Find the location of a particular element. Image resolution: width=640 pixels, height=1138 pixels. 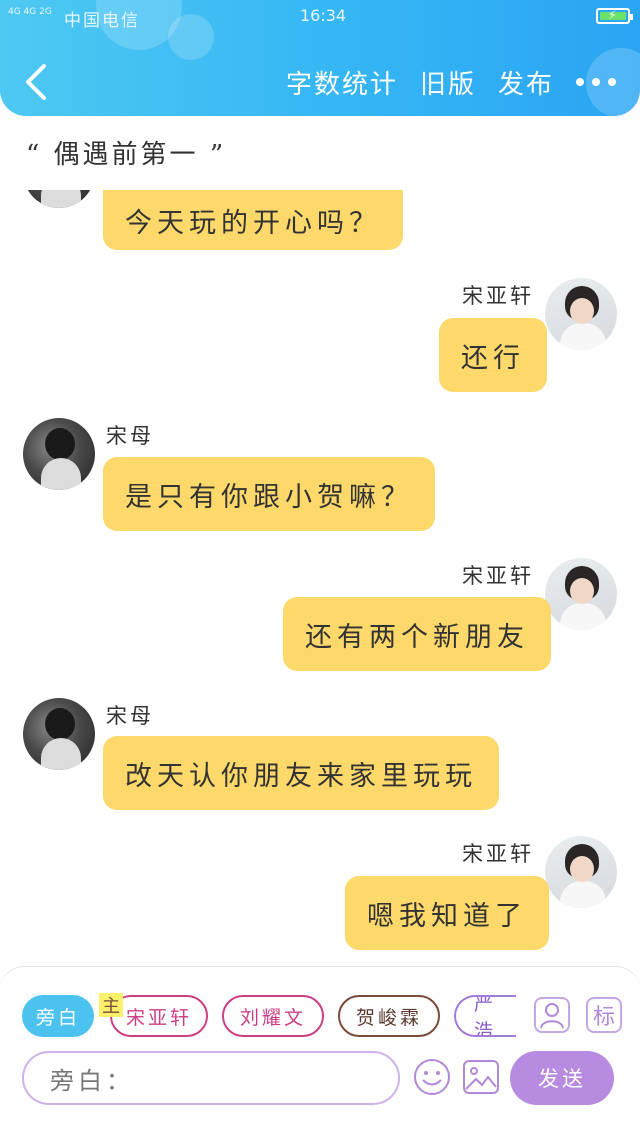

clock: 16:34 is located at coordinates (323, 15).